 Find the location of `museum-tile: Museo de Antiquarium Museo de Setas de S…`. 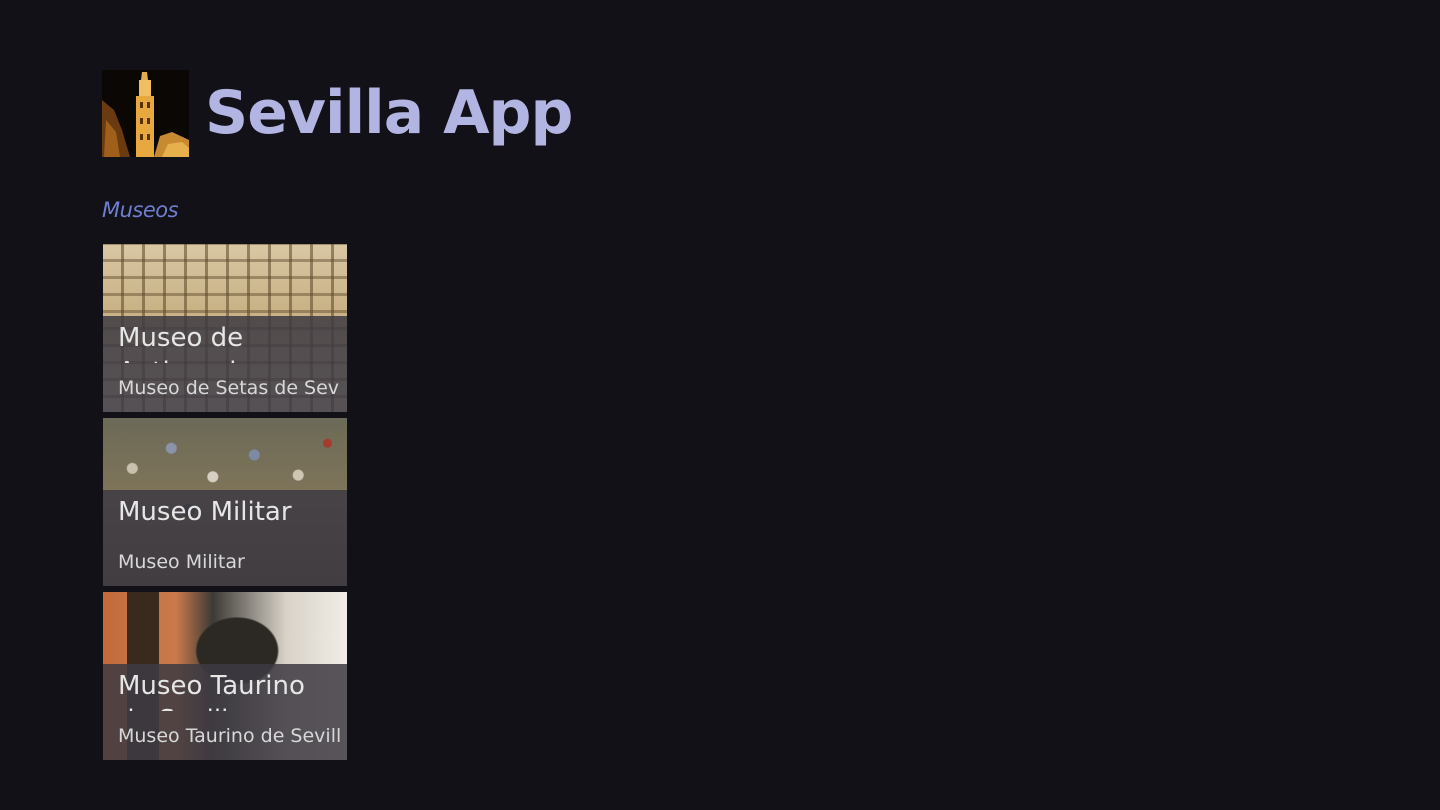

museum-tile: Museo de Antiquarium Museo de Setas de S… is located at coordinates (225, 328).